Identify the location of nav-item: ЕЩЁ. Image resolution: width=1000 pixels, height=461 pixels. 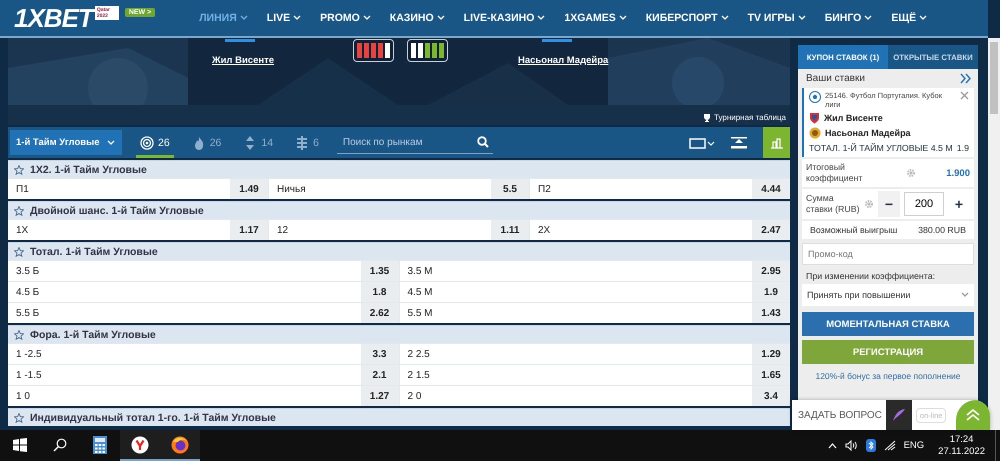
(908, 18).